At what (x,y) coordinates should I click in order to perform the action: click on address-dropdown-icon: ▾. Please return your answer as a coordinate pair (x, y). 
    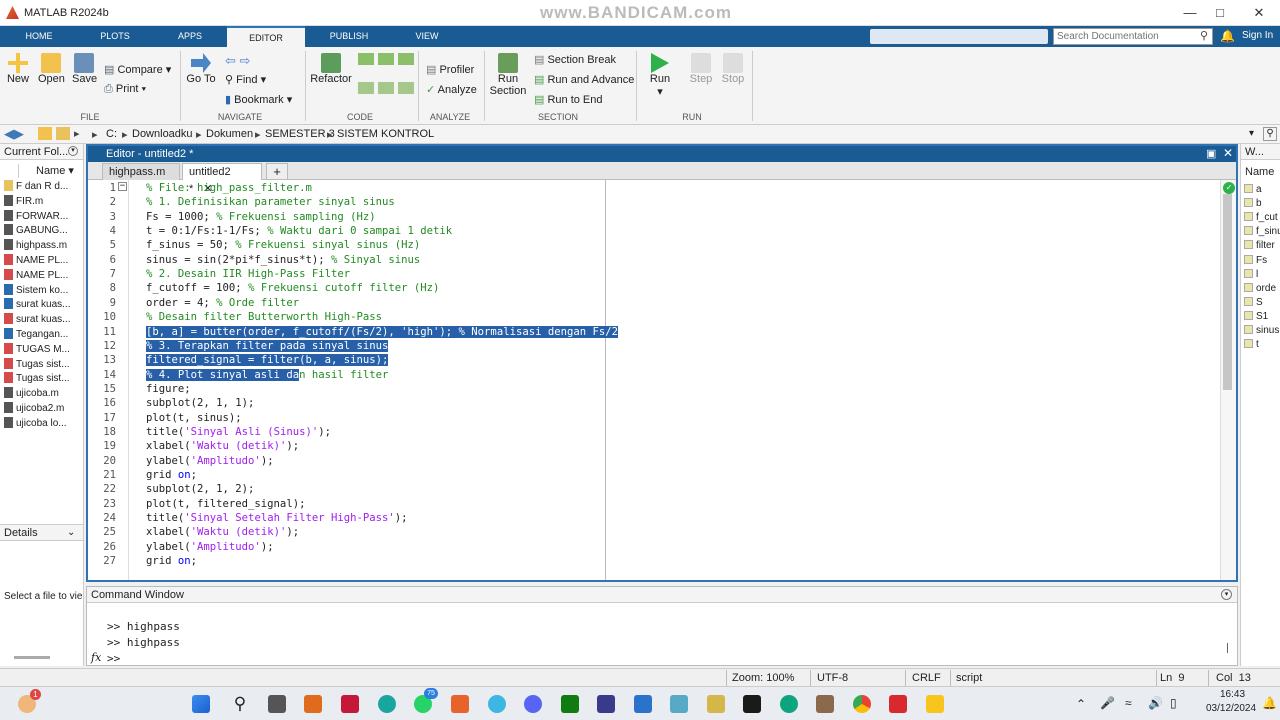
    Looking at the image, I should click on (1251, 133).